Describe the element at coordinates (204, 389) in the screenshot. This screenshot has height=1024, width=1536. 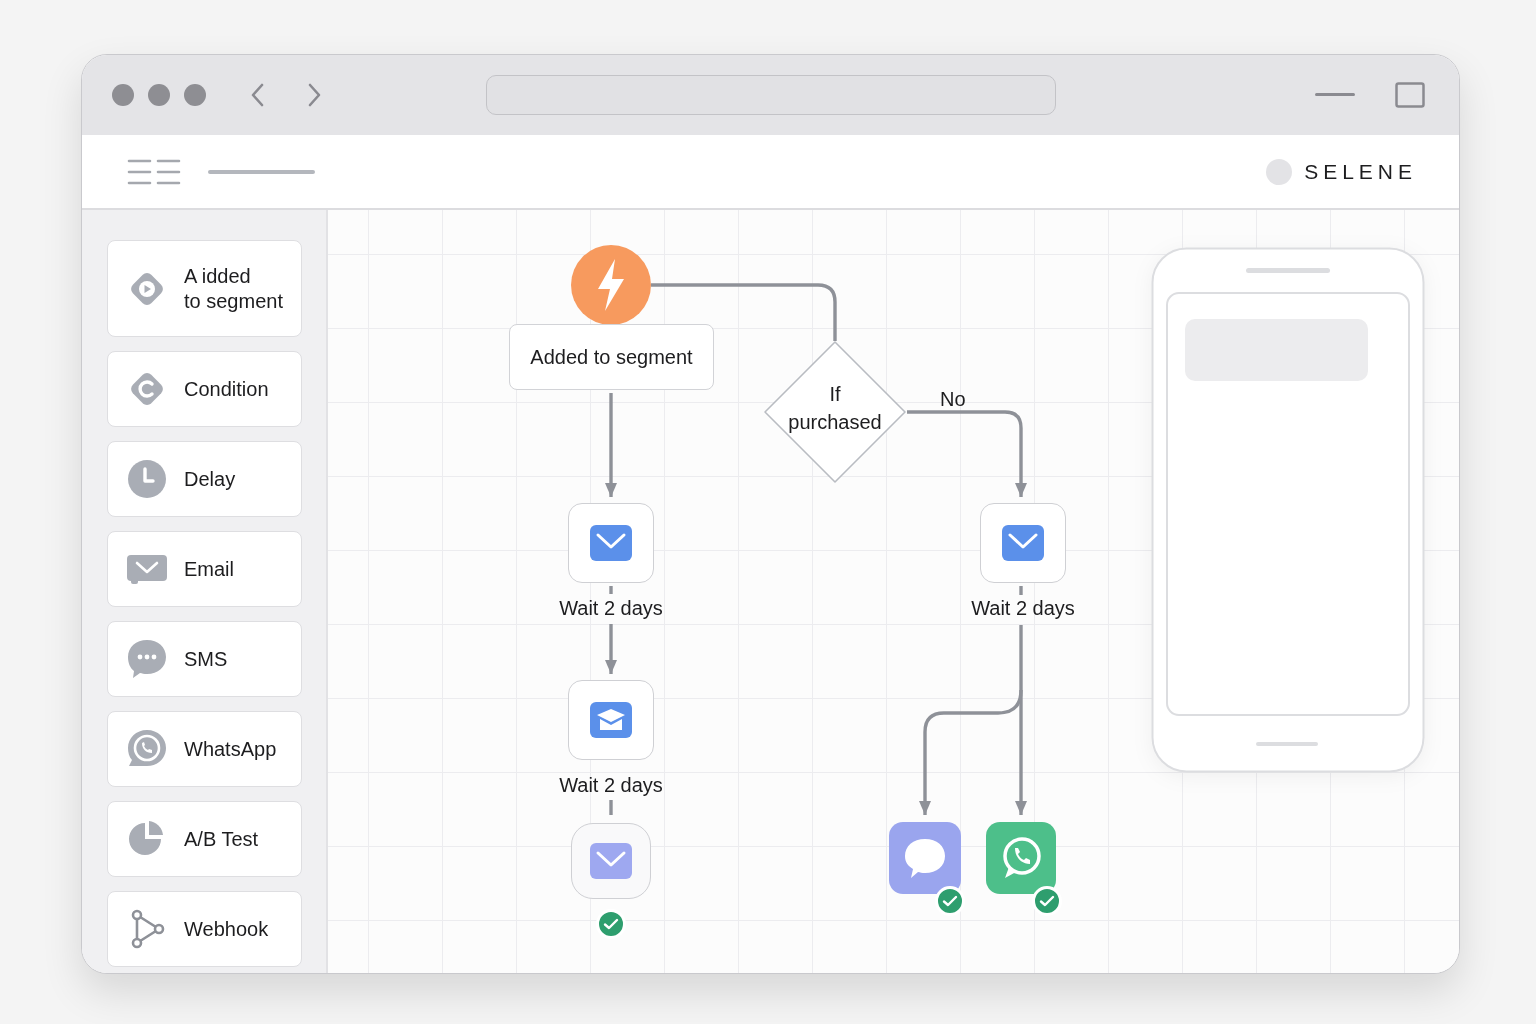
I see `palette-item: Condition` at that location.